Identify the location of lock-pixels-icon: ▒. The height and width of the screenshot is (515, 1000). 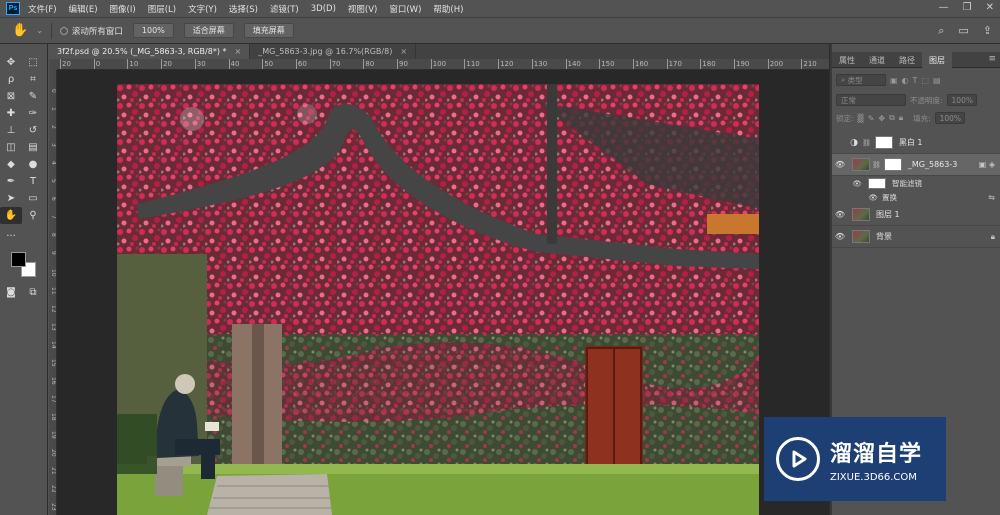
(861, 118).